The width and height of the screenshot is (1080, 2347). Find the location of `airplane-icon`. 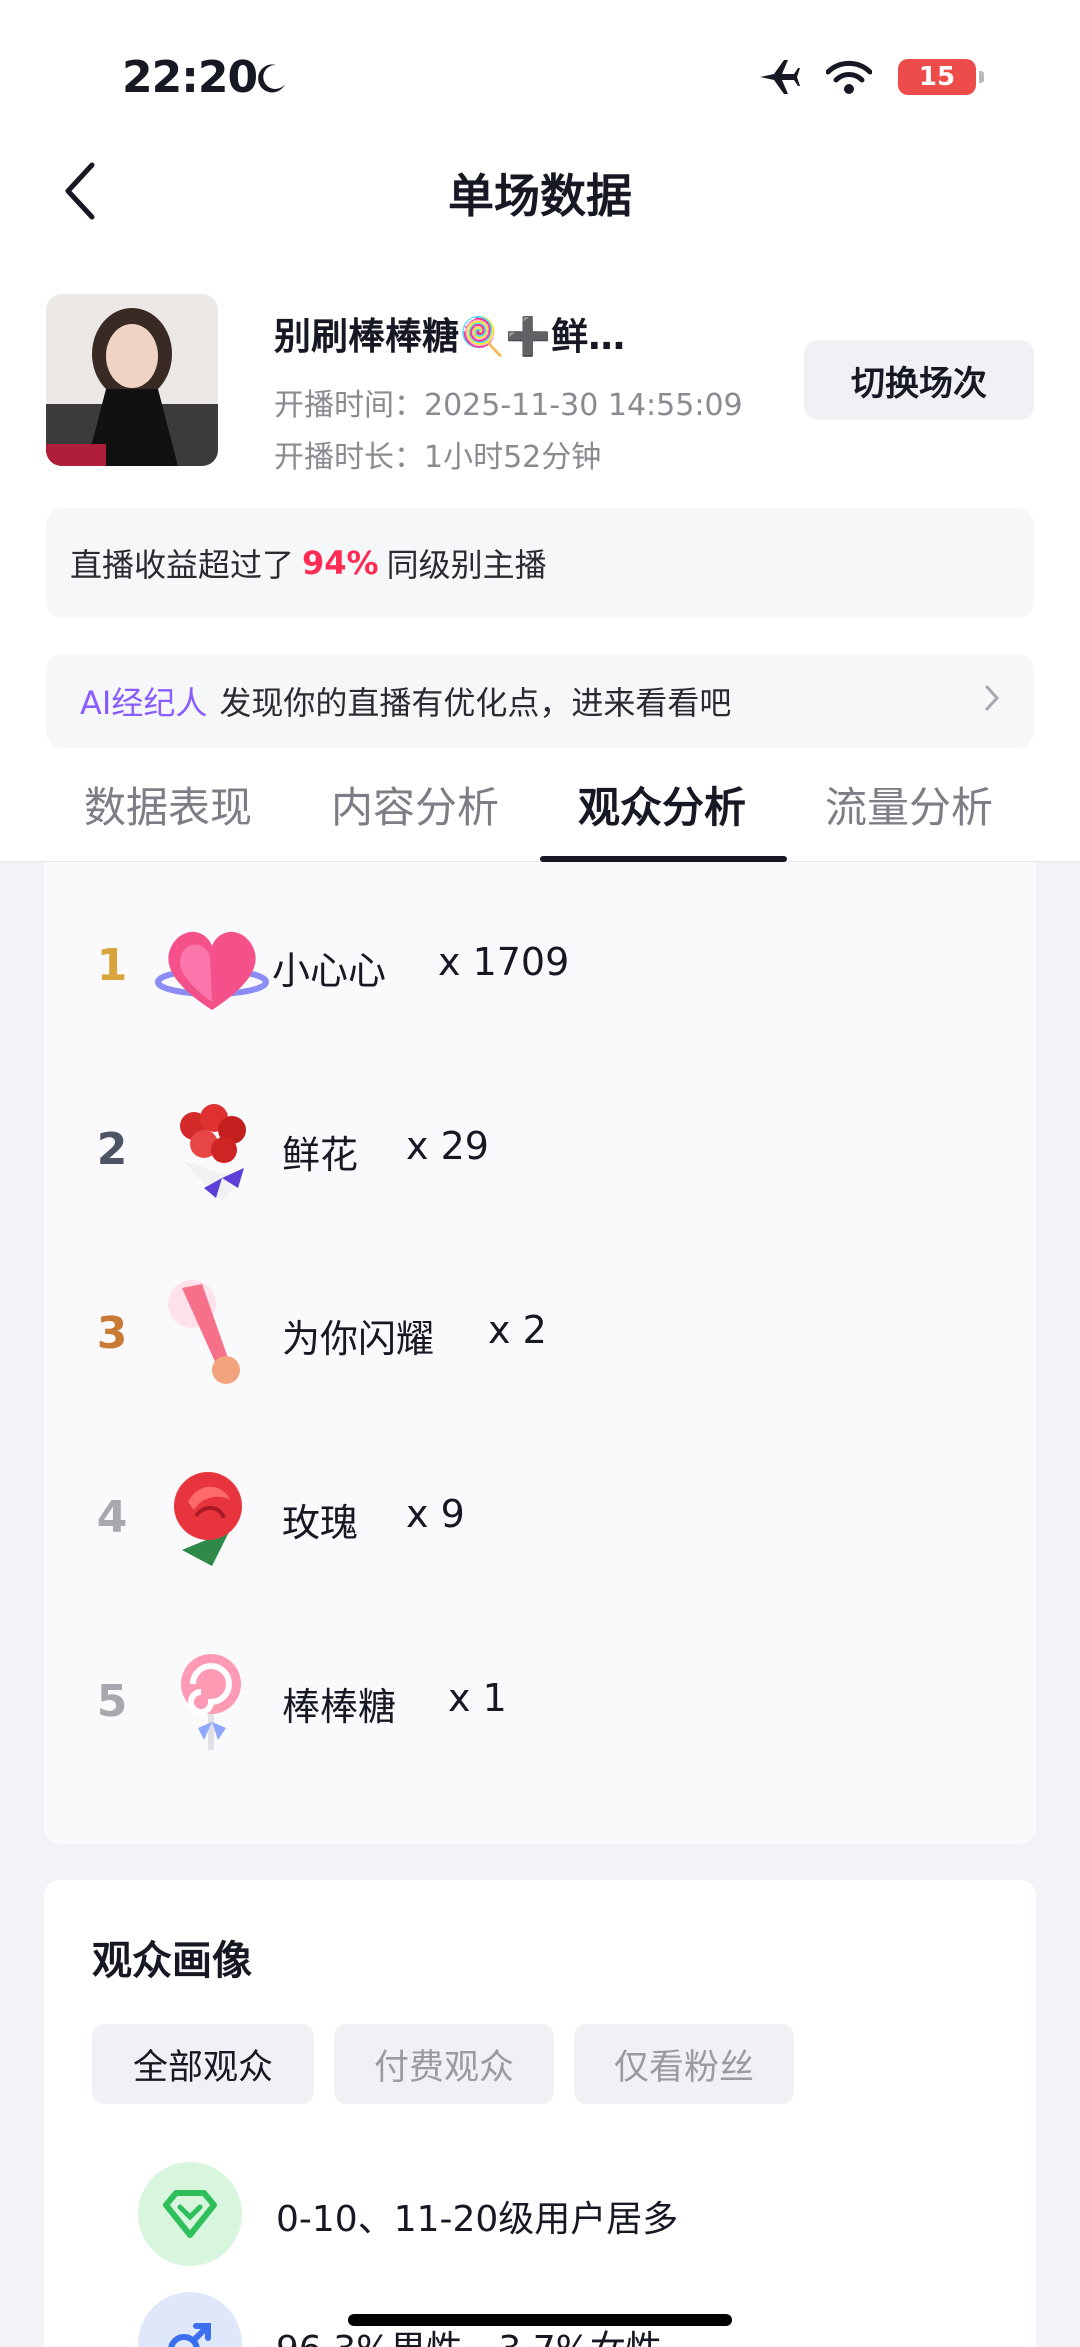

airplane-icon is located at coordinates (780, 77).